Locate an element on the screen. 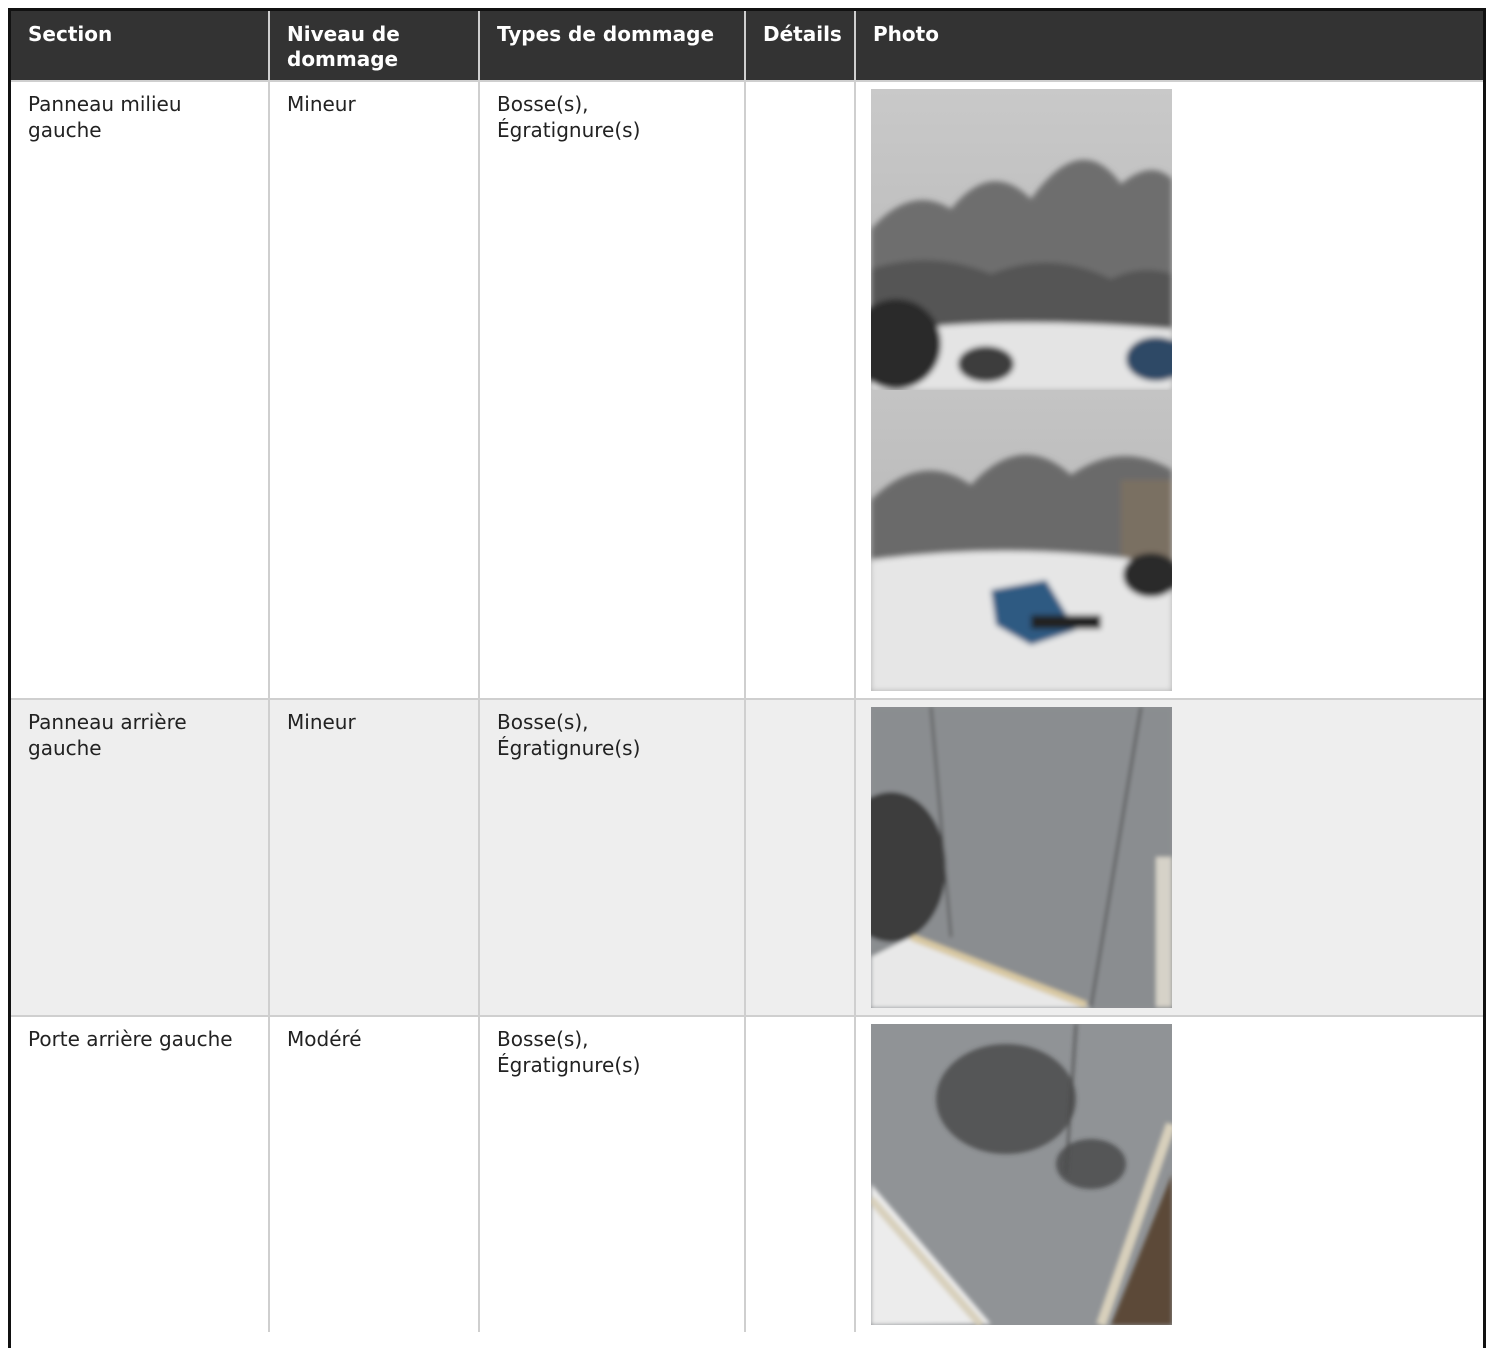 This screenshot has width=1494, height=1348. header-section: Section is located at coordinates (140, 46).